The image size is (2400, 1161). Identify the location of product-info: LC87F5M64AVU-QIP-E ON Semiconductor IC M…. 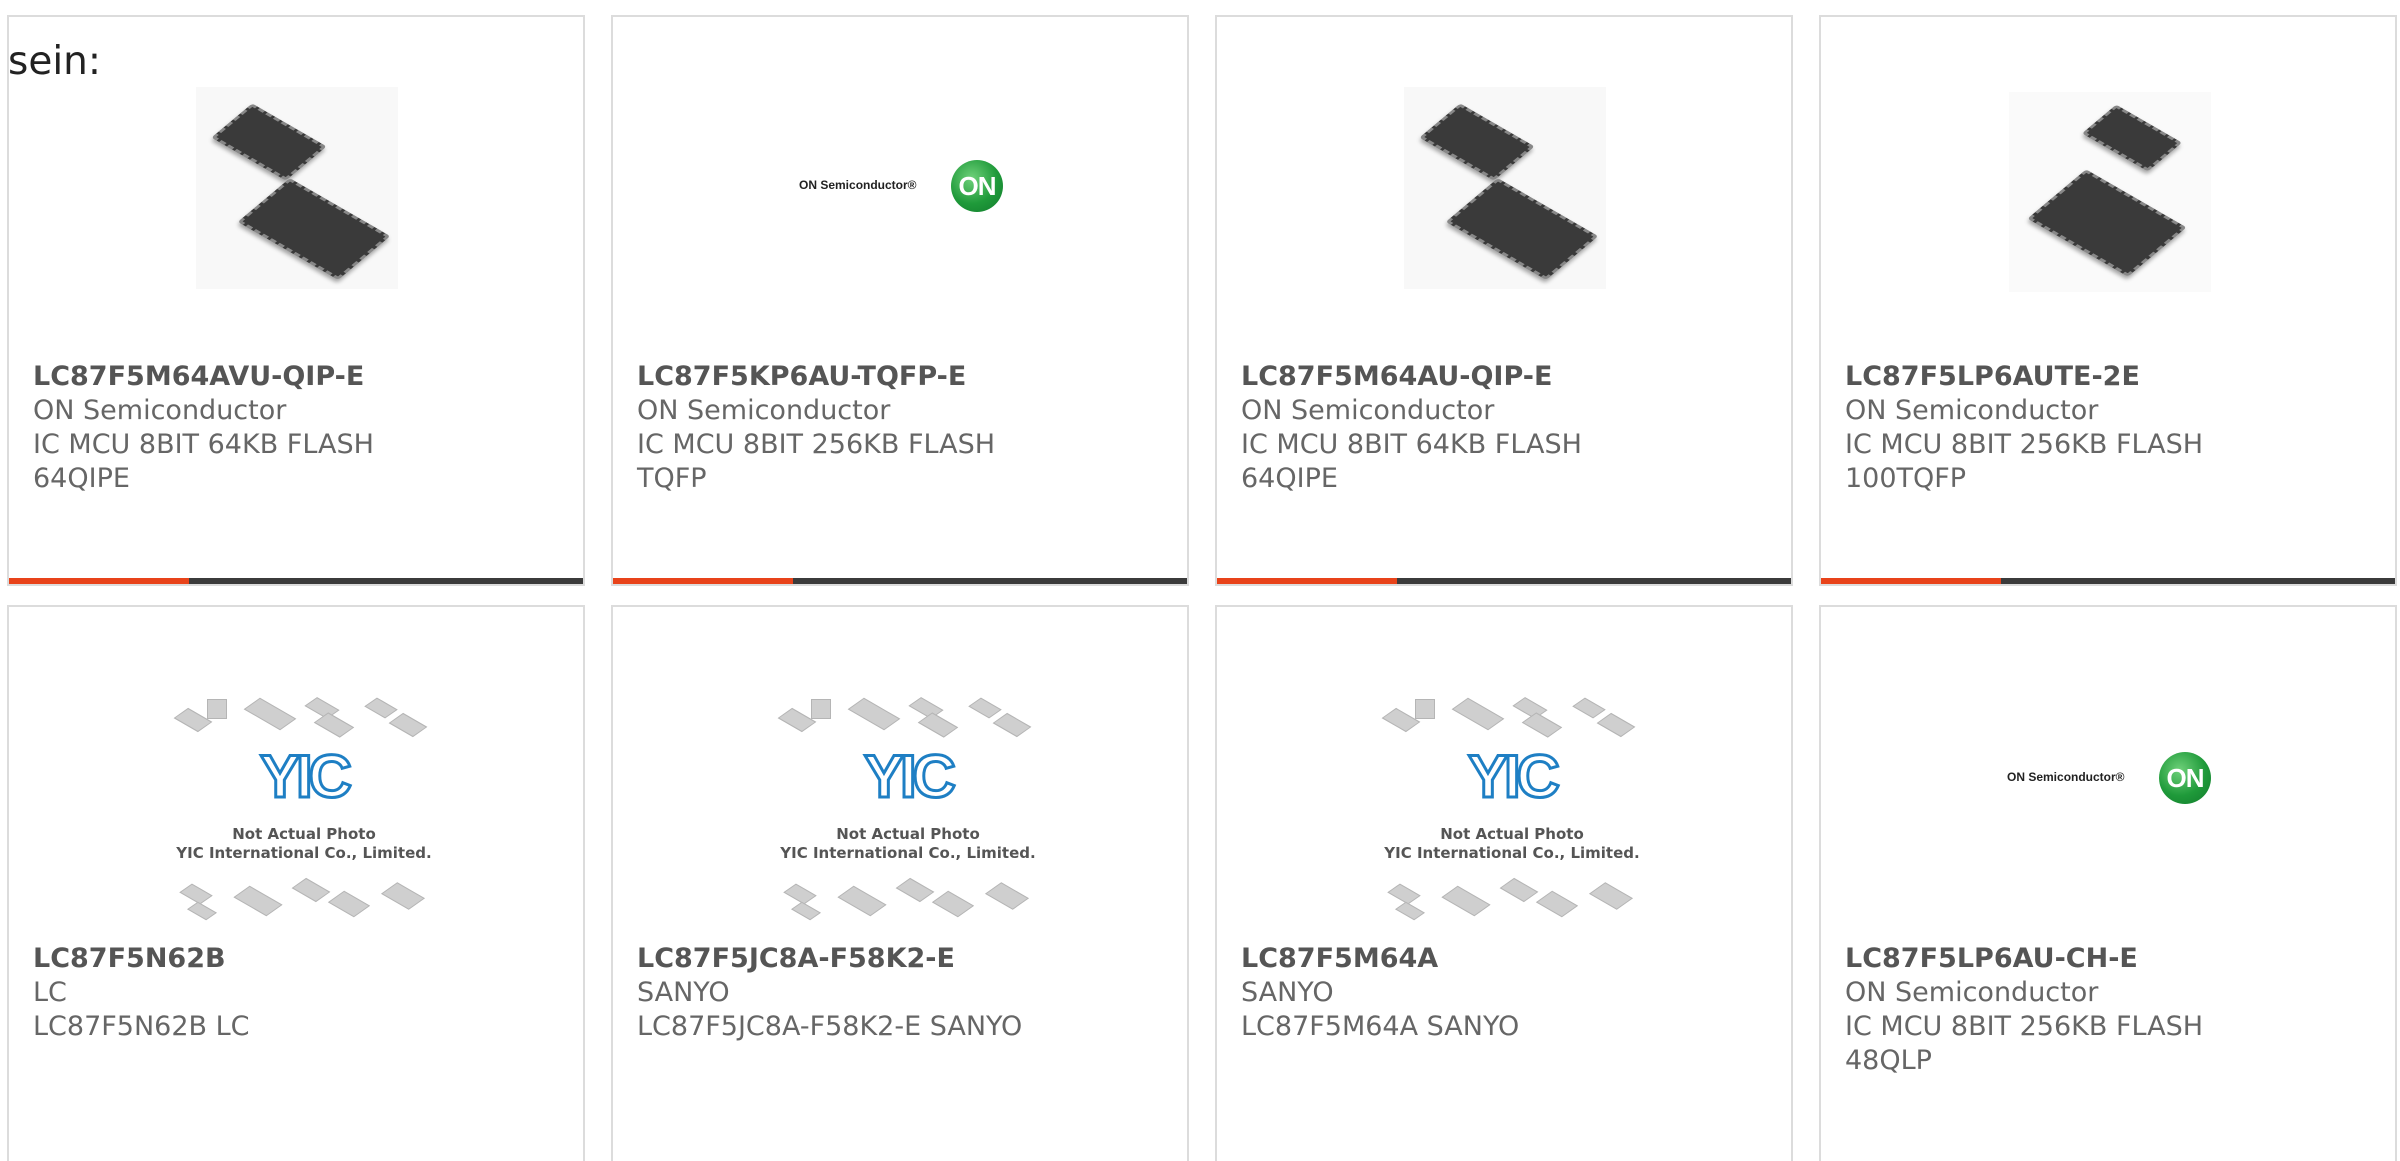
(296, 428).